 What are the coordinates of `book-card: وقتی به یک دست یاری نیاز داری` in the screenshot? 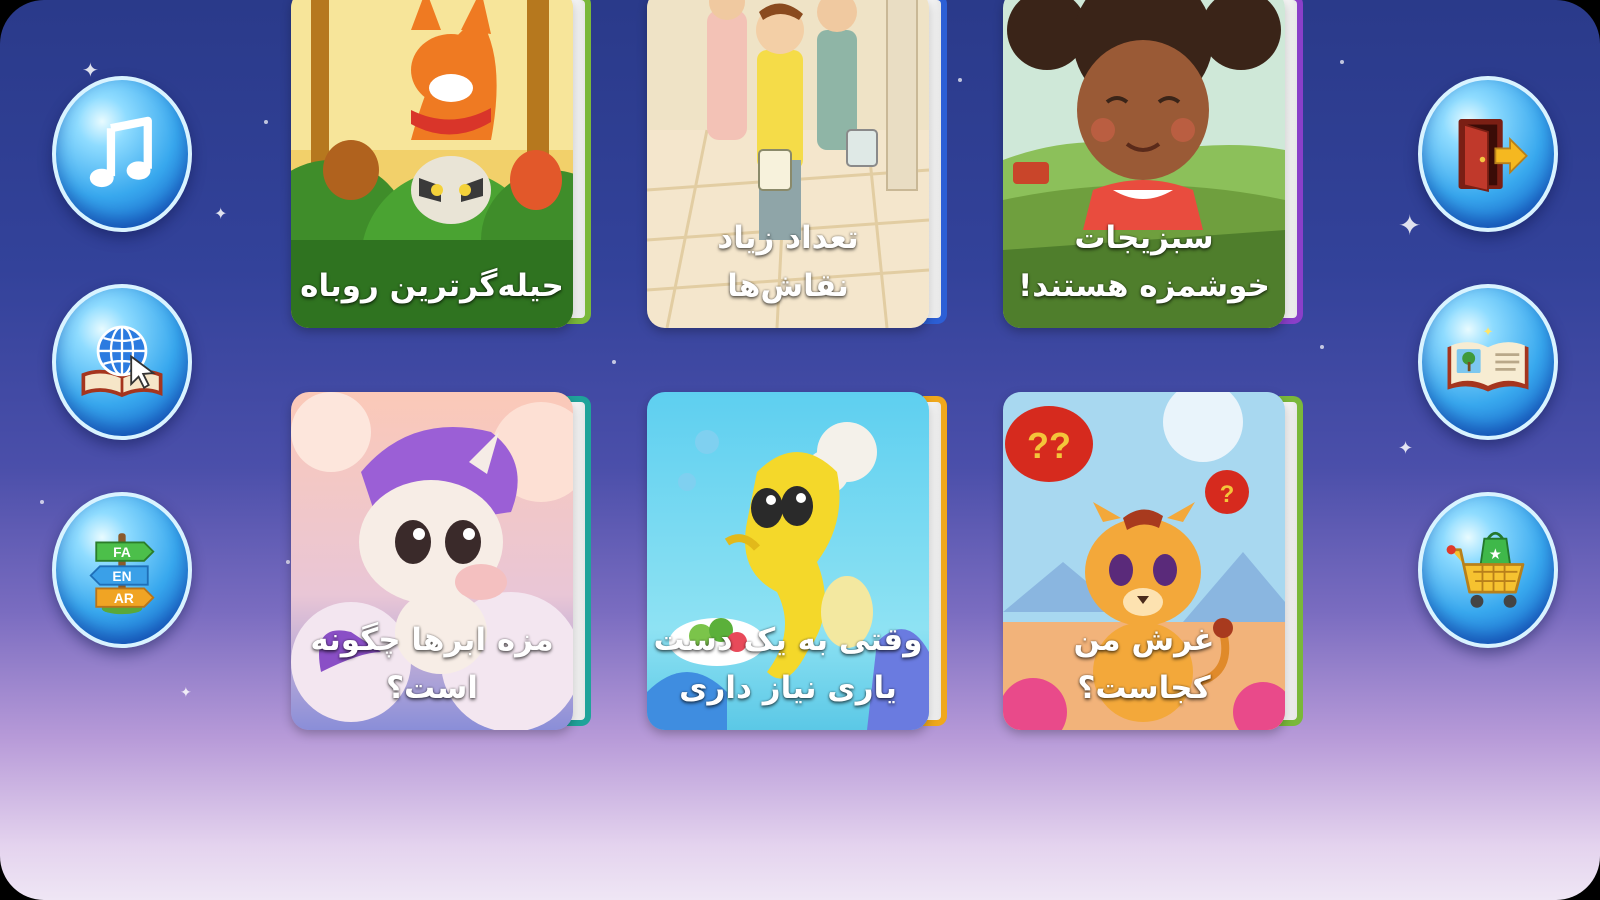 It's located at (797, 561).